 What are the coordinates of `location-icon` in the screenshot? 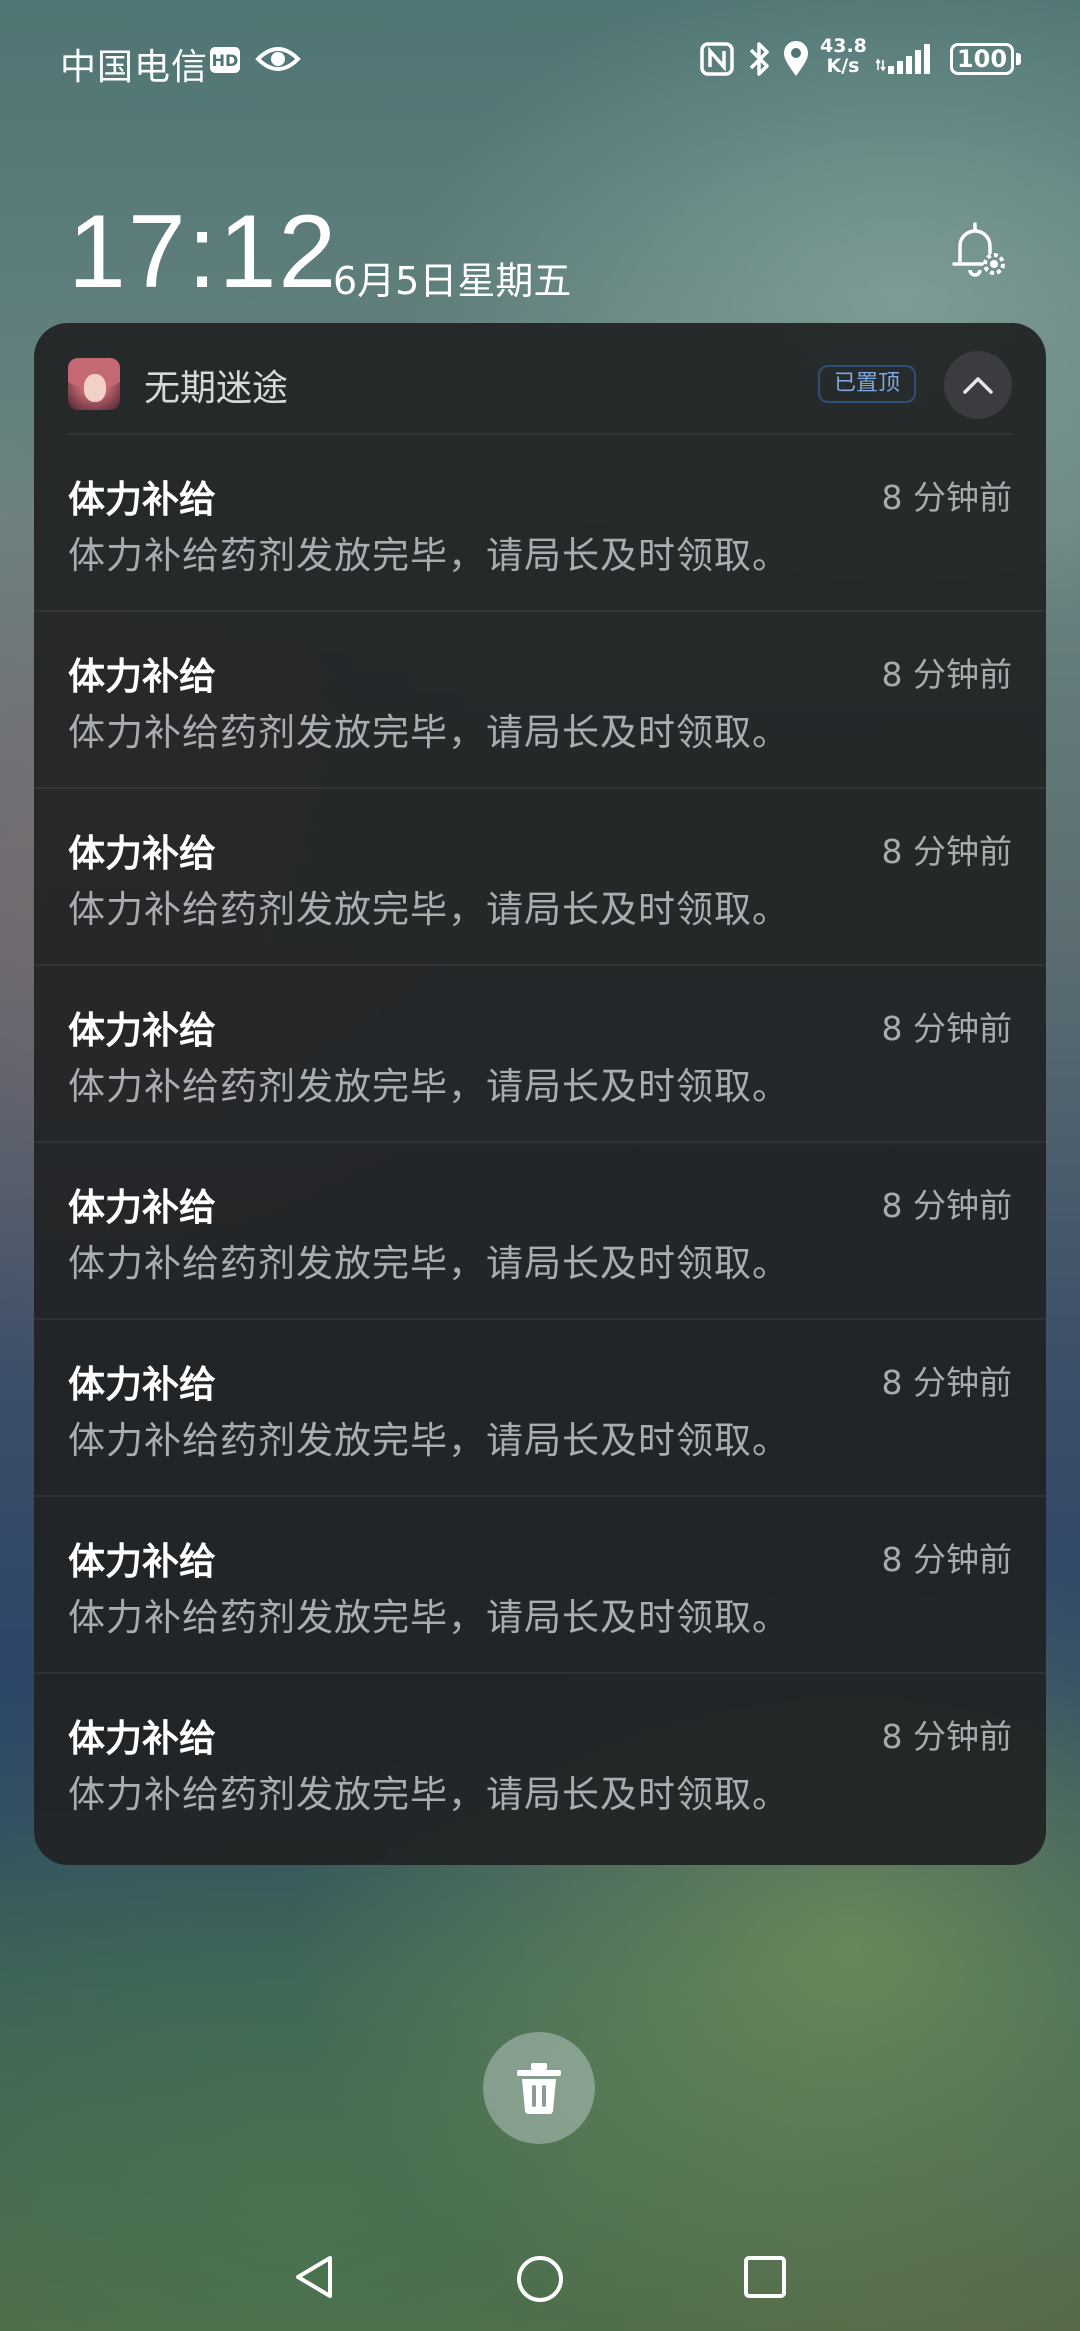 It's located at (796, 61).